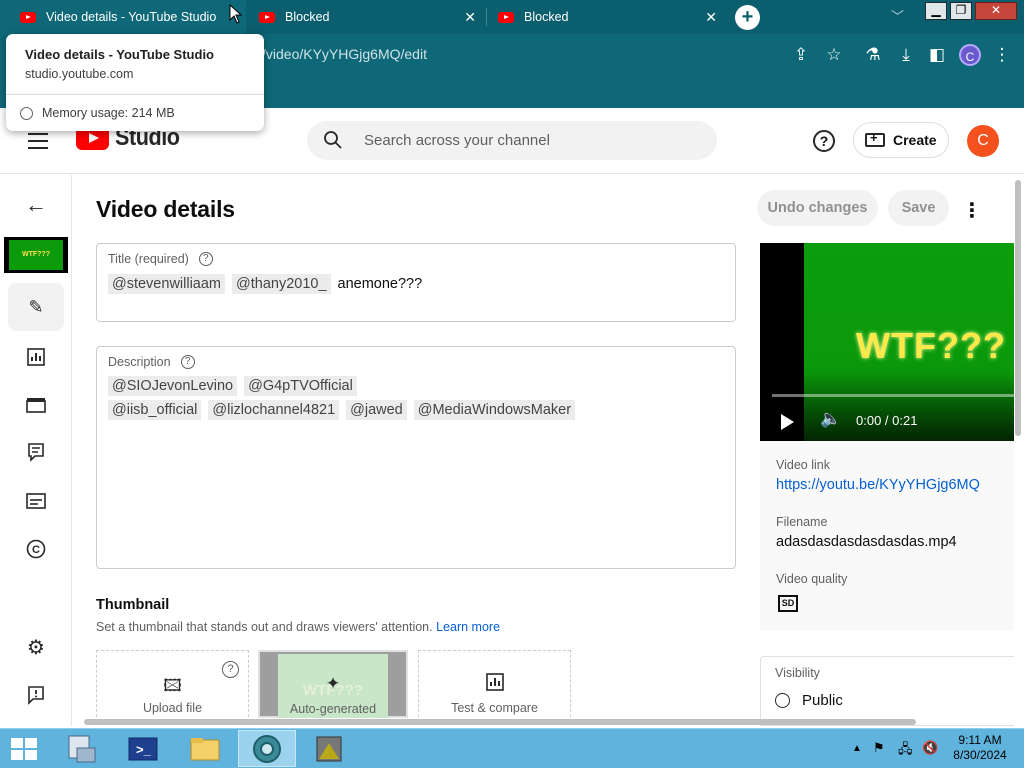 The width and height of the screenshot is (1024, 768). I want to click on clock-time: 9:11 AM, so click(980, 740).